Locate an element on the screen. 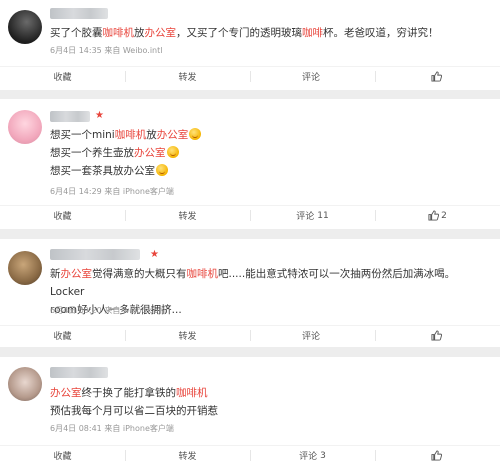  post-text-line: 买了个胶囊咖啡机放办公室，又买了个专门的透明玻璃咖啡杯。老爸叹道，穷讲究！ is located at coordinates (267, 33).